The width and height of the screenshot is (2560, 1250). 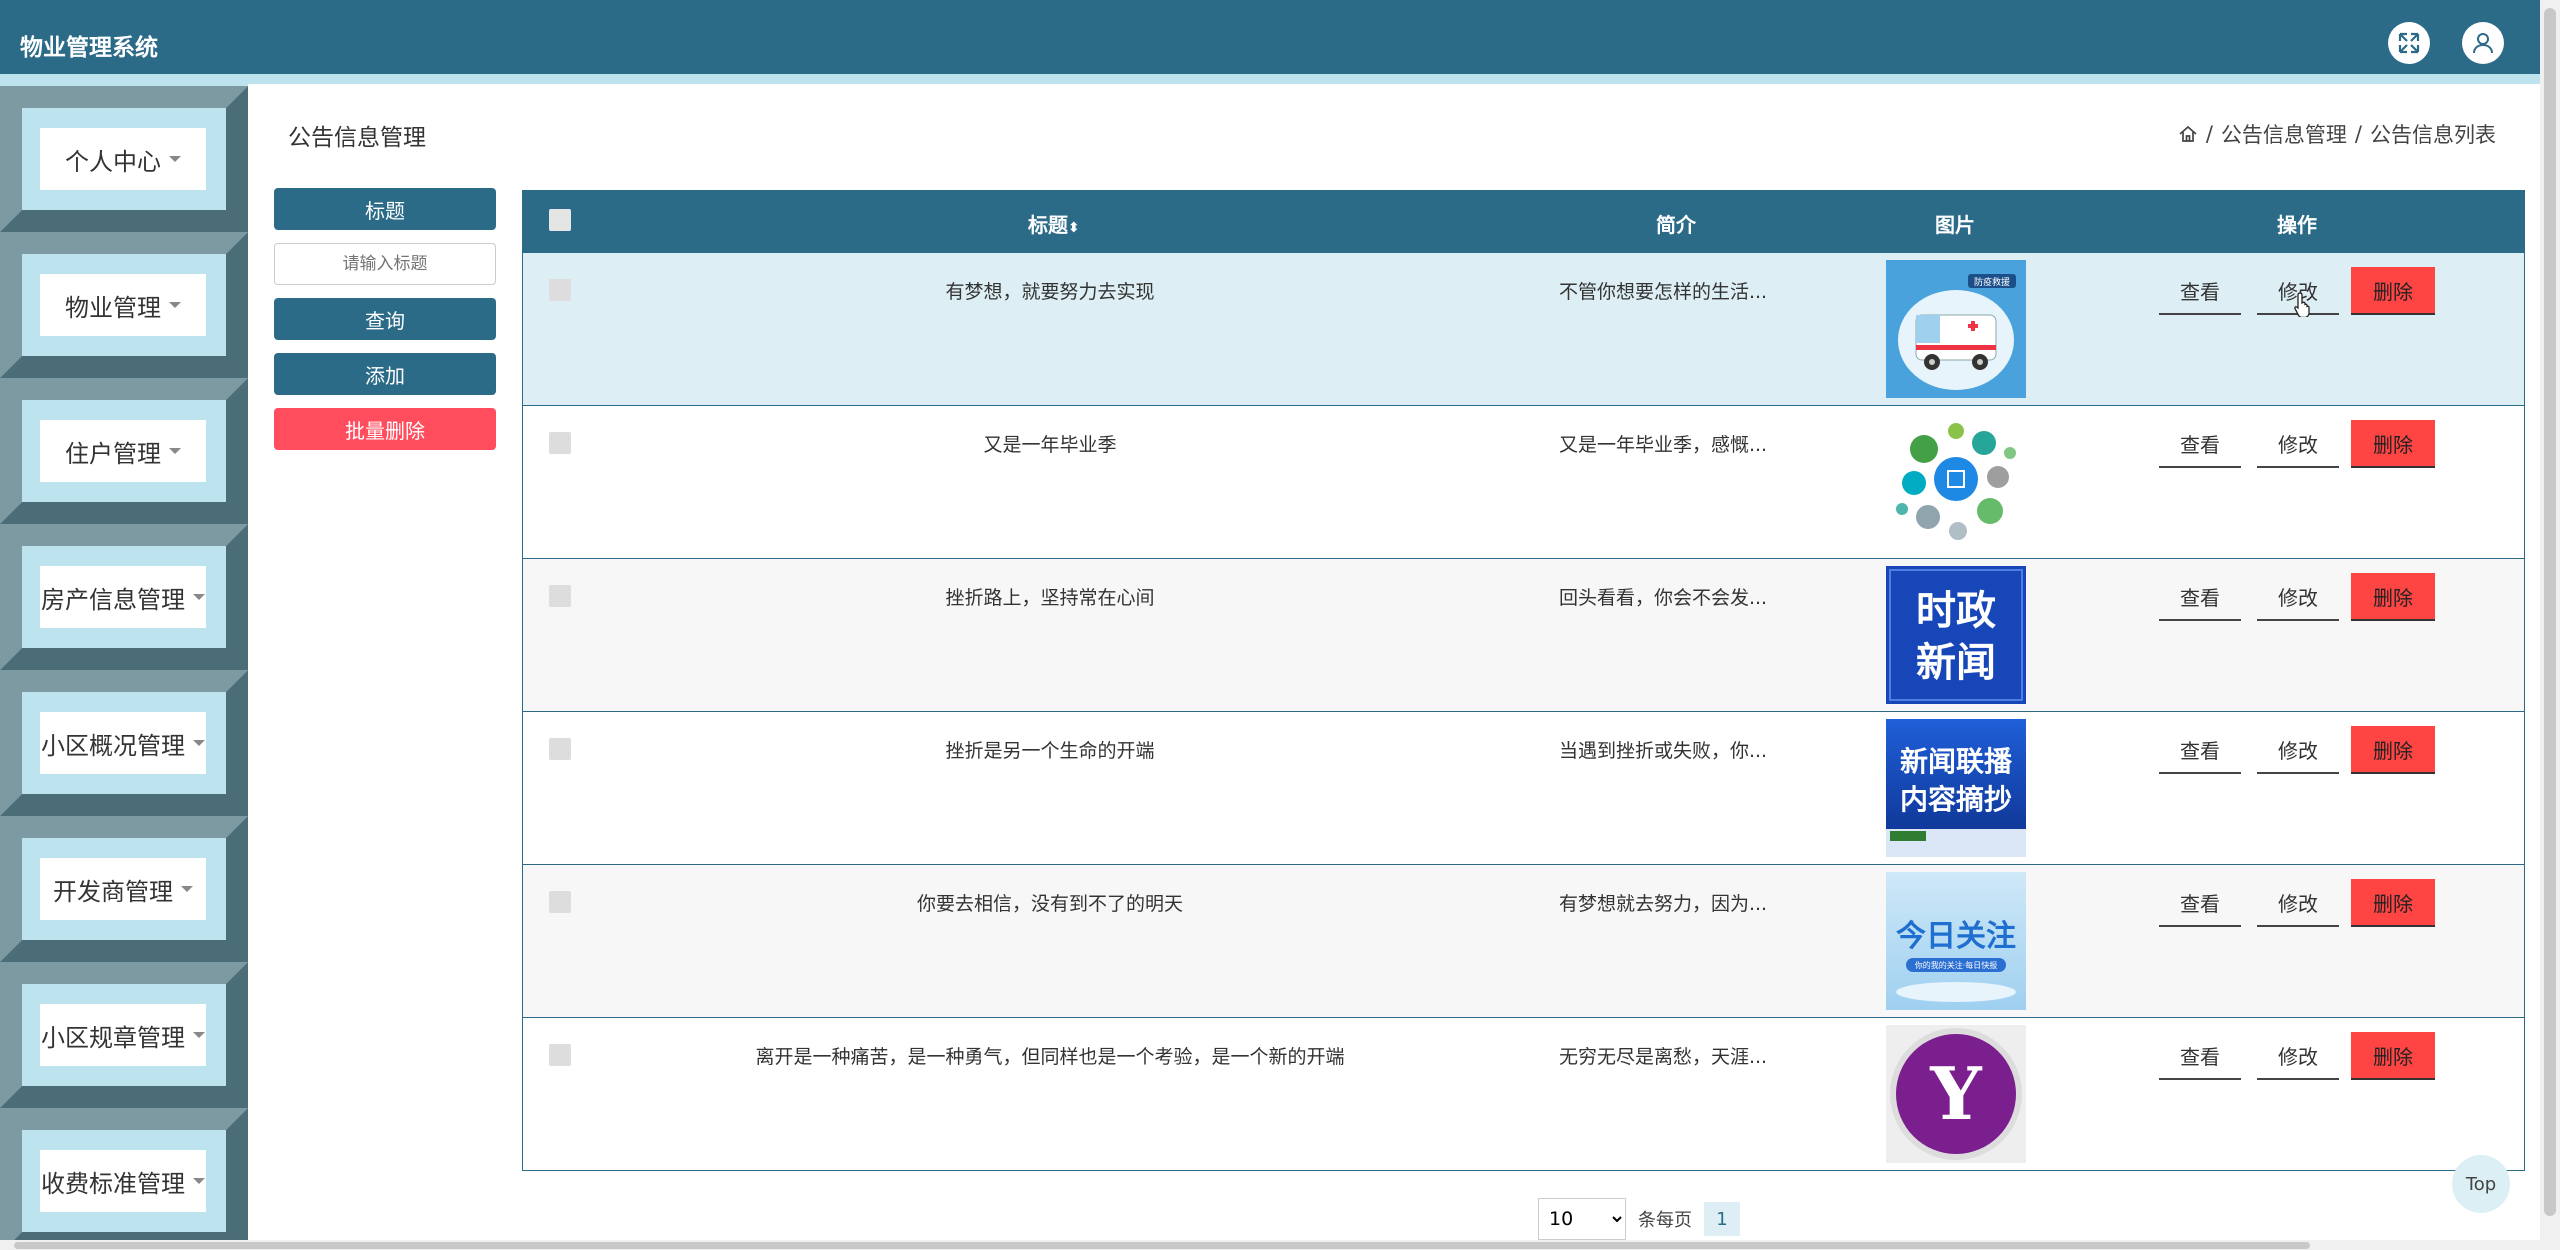 I want to click on sidebar-item-button: 物业管理, so click(x=123, y=305).